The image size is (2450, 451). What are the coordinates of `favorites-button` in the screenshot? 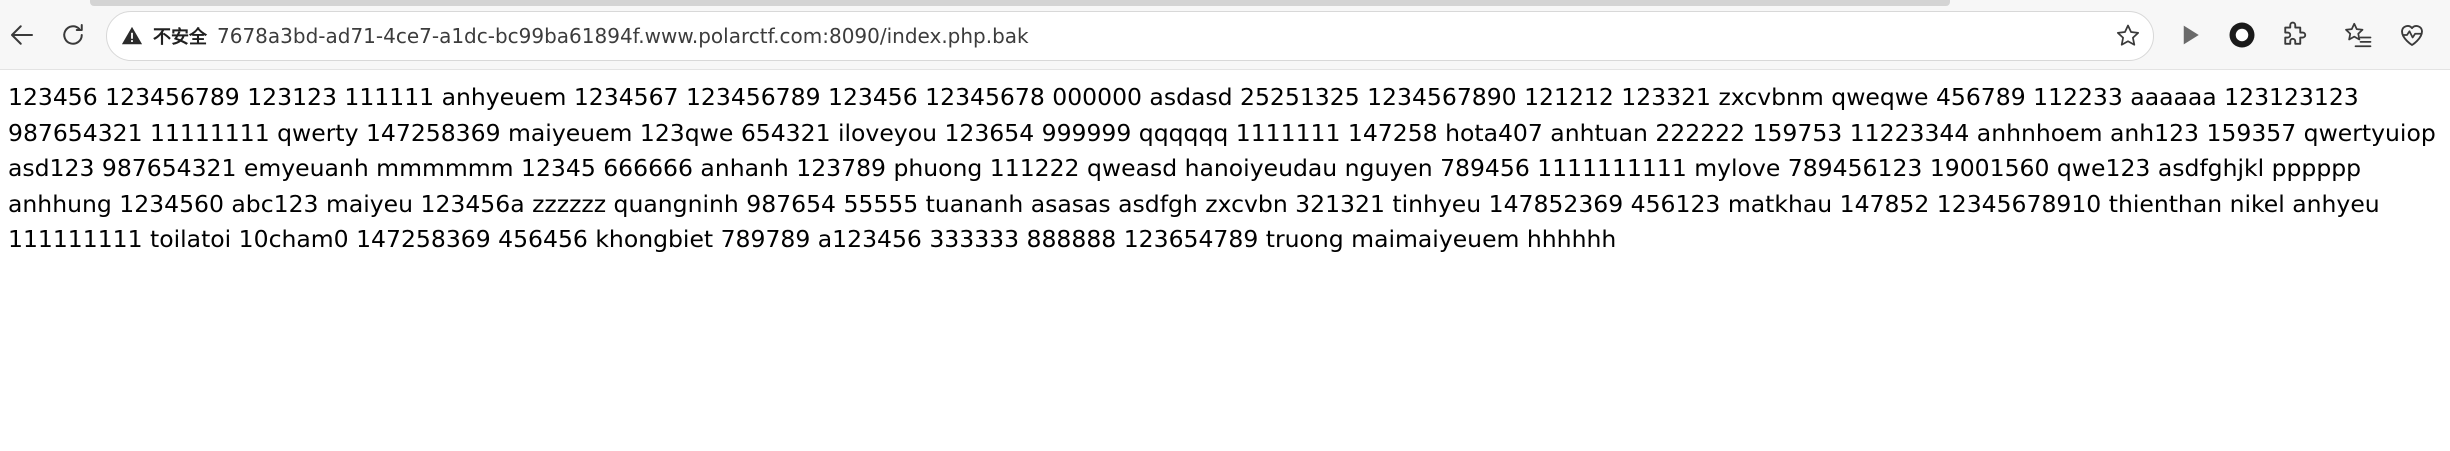 It's located at (2358, 35).